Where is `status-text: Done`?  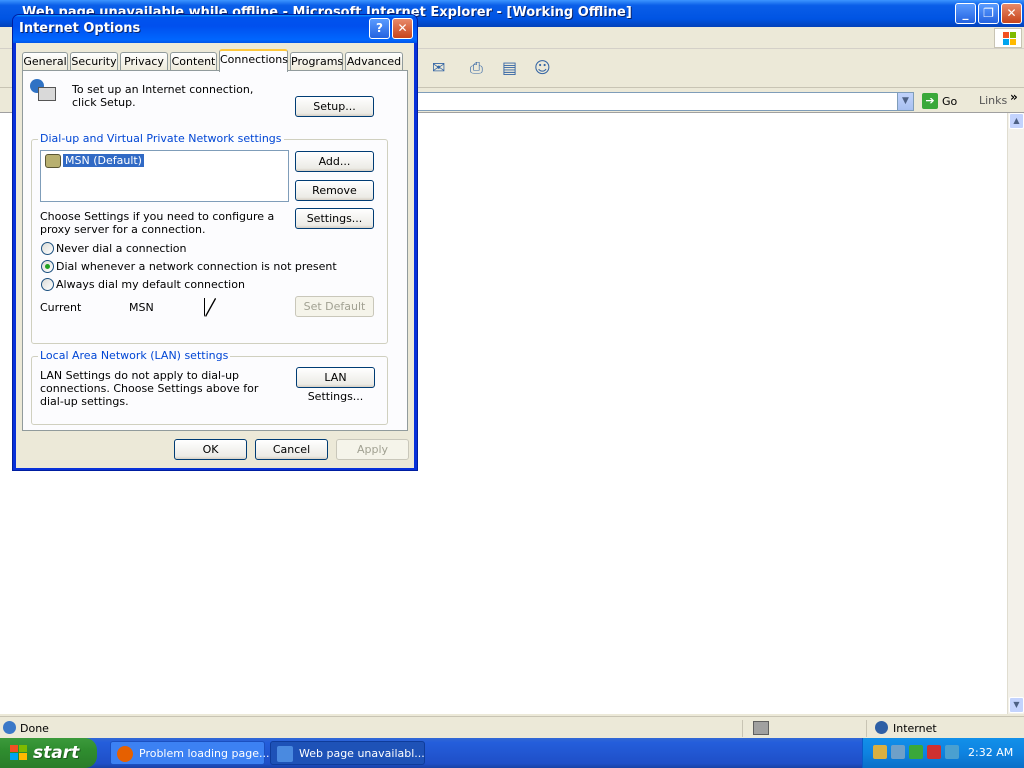 status-text: Done is located at coordinates (34, 728).